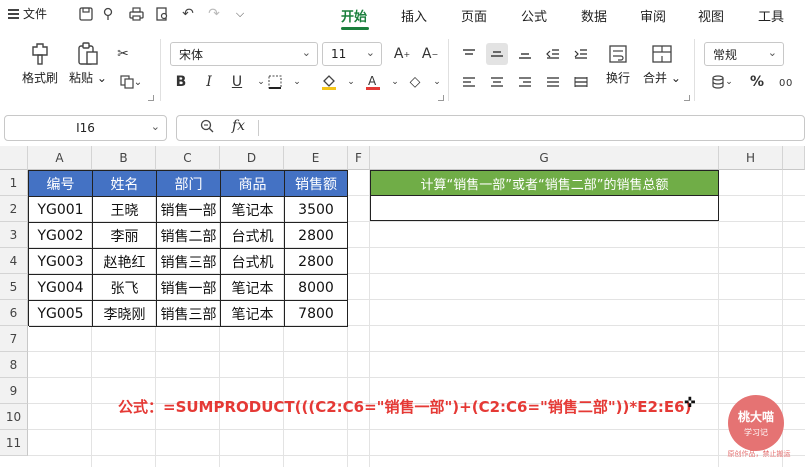  Describe the element at coordinates (162, 14) in the screenshot. I see `print-preview-icon` at that location.